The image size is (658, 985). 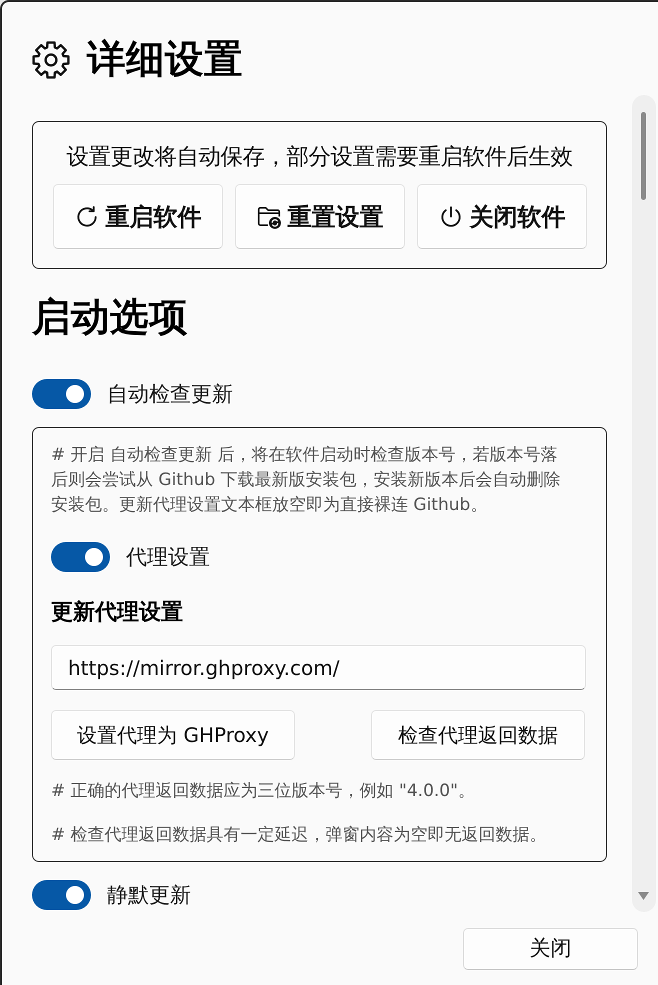 I want to click on proxy-note: # 正确的代理返回数据应为三位版本号，例如 "4.0.0"。, so click(x=263, y=791).